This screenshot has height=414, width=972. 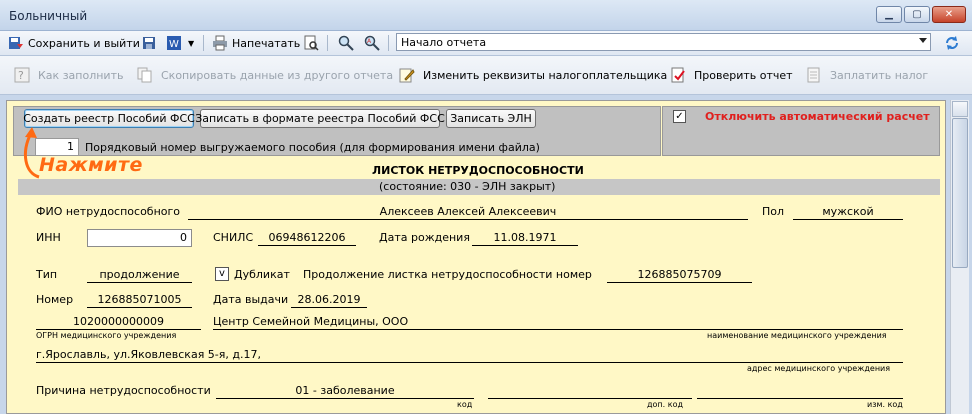 I want to click on save-button, so click(x=149, y=43).